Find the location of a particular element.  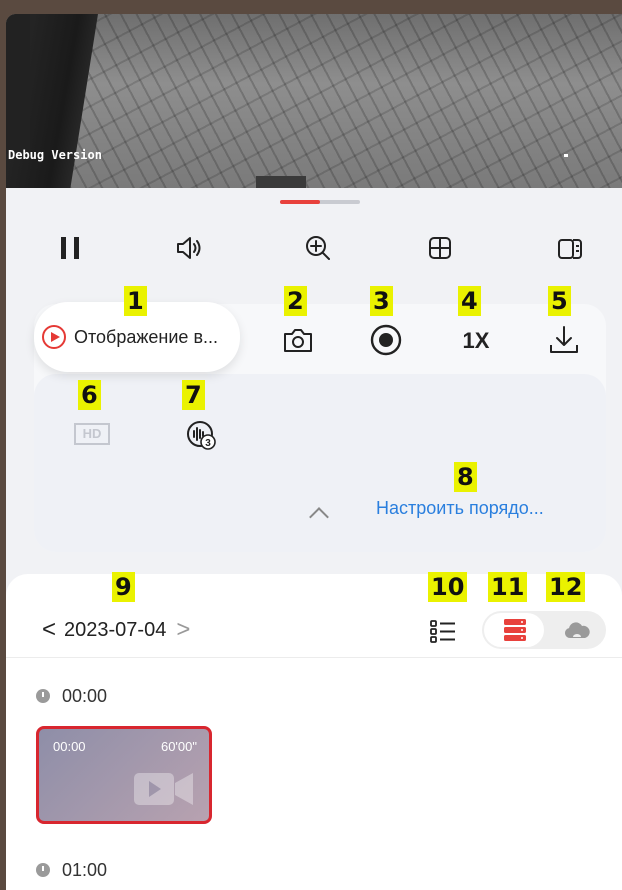

audio-wave-badge-icon: 3 is located at coordinates (201, 435).